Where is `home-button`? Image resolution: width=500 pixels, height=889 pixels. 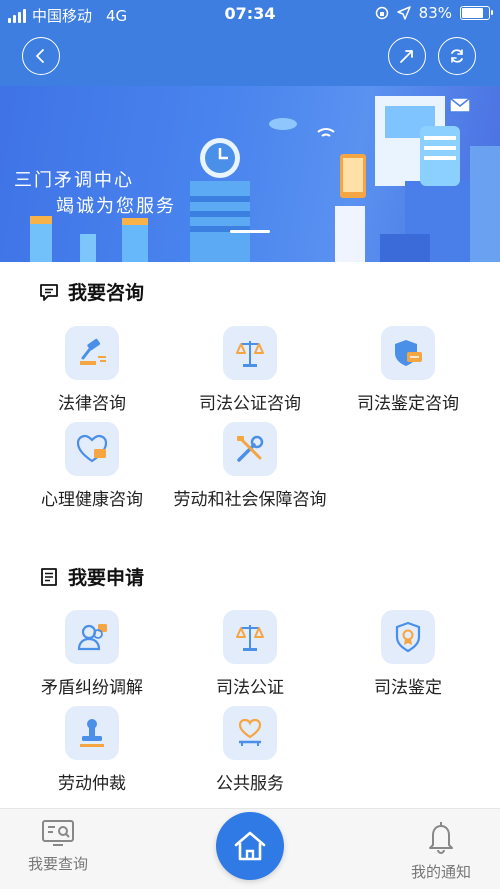
home-button is located at coordinates (250, 846).